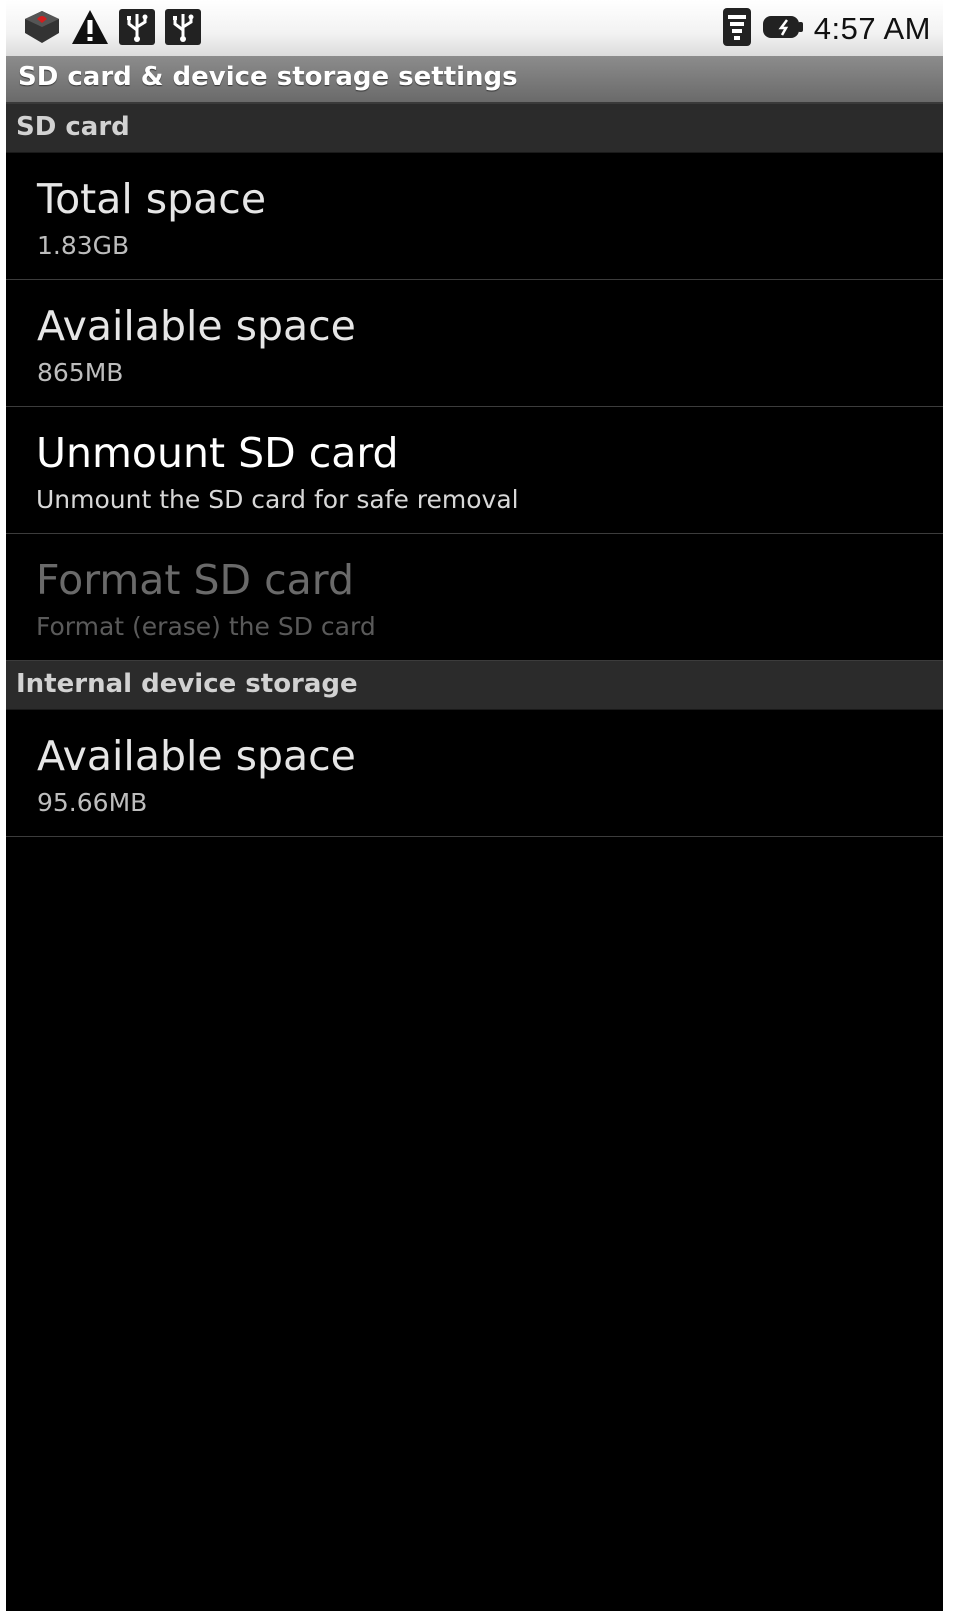 Image resolution: width=964 pixels, height=1611 pixels. Describe the element at coordinates (474, 128) in the screenshot. I see `category-sd-card: SD card` at that location.